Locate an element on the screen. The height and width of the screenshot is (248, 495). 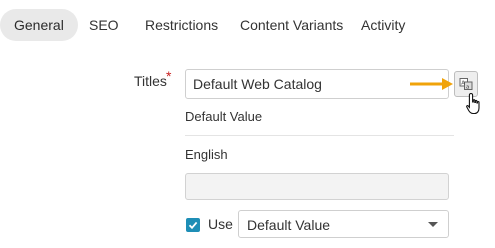
use-fallback-checkbox is located at coordinates (193, 225).